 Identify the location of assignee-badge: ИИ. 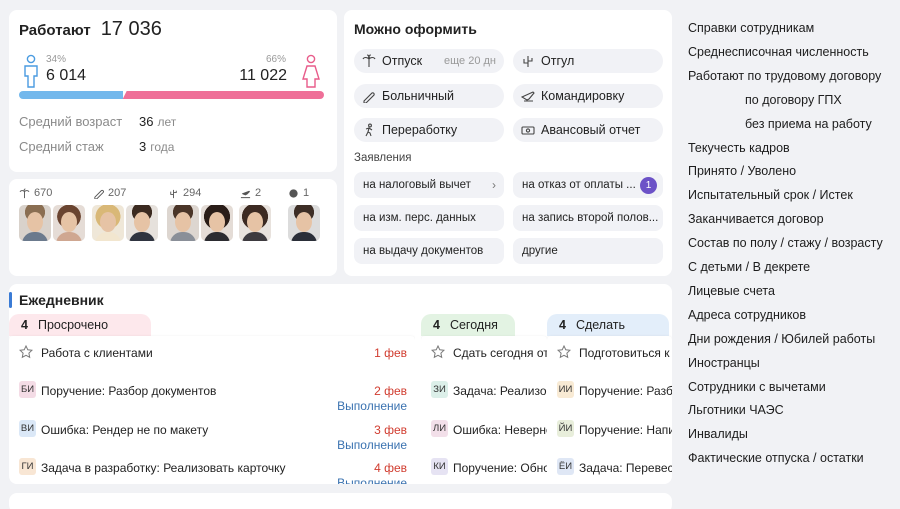
(565, 389).